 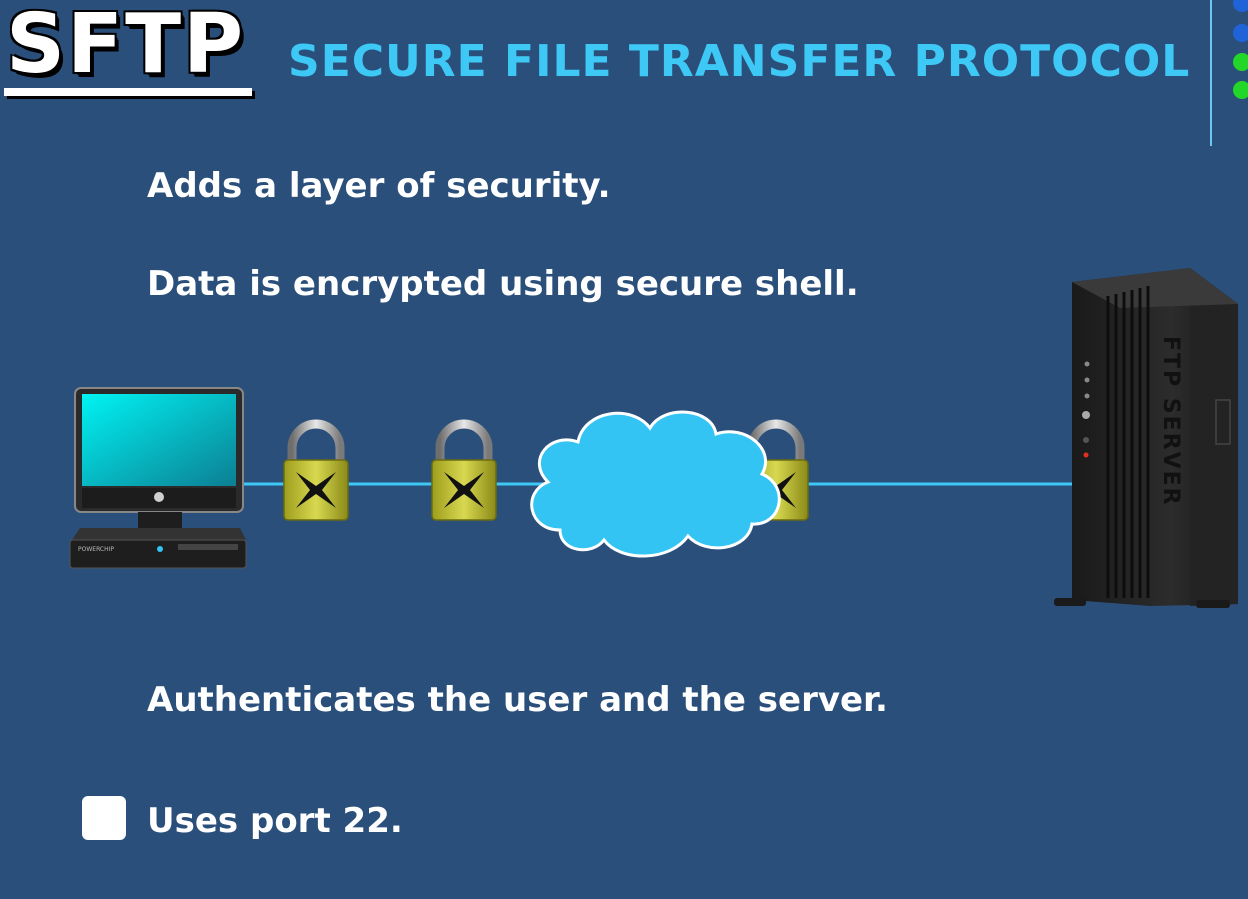 What do you see at coordinates (1146, 438) in the screenshot?
I see `ftp-server-icon: FTP SERVER` at bounding box center [1146, 438].